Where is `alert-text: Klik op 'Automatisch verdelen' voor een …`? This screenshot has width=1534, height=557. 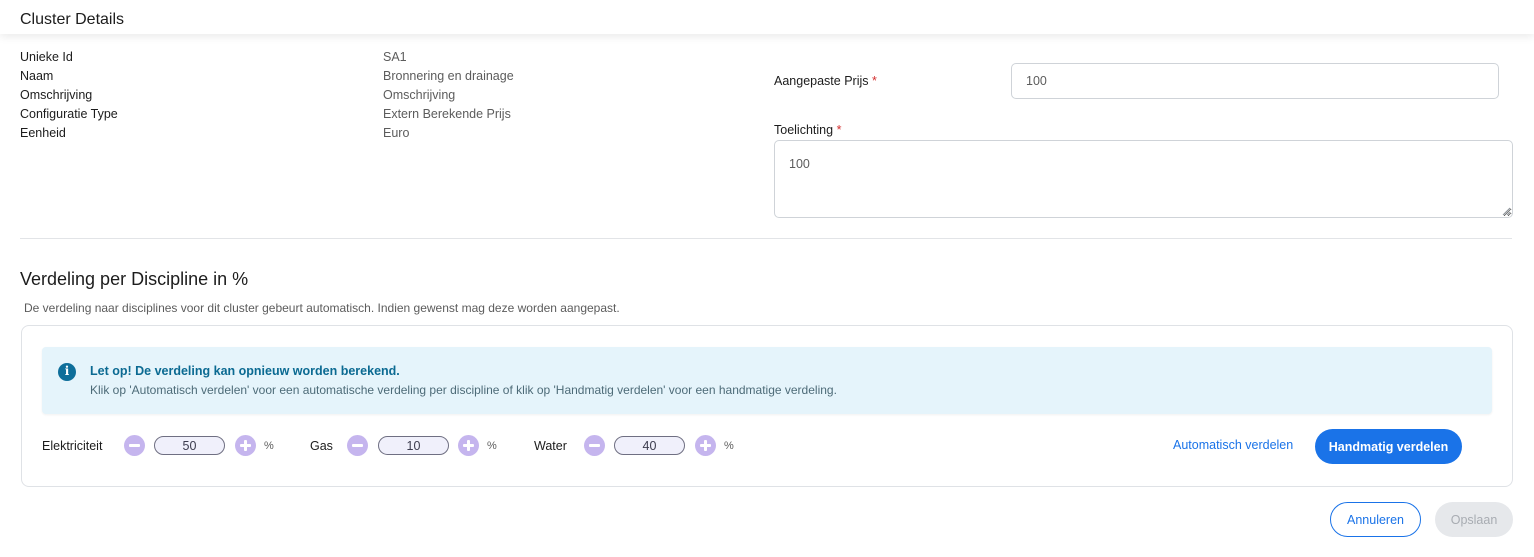 alert-text: Klik op 'Automatisch verdelen' voor een … is located at coordinates (463, 390).